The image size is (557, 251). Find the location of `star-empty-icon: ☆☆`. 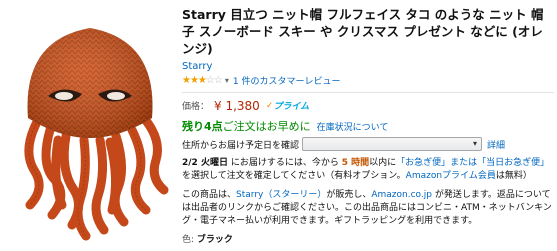

star-empty-icon: ☆☆ is located at coordinates (214, 80).